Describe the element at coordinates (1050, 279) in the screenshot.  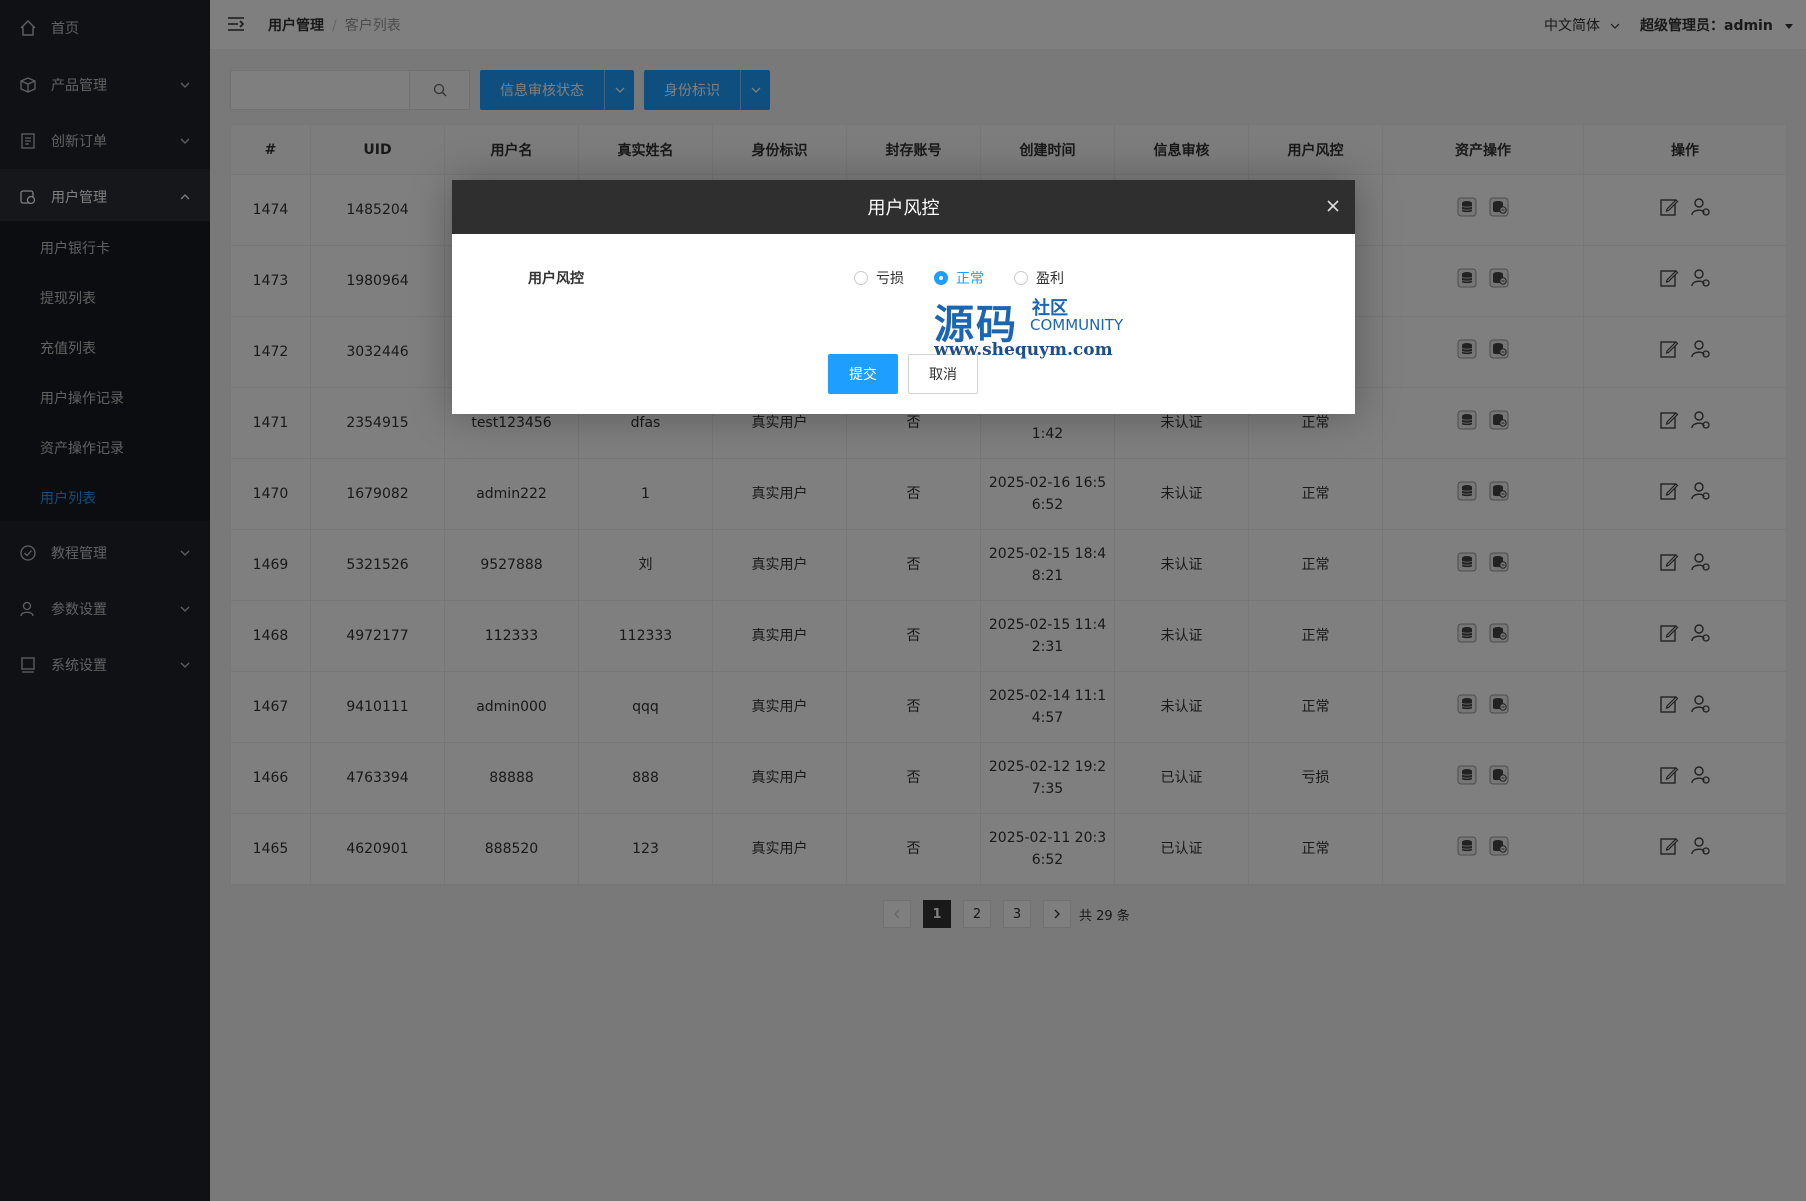
I see `radio-label: 盈利` at that location.